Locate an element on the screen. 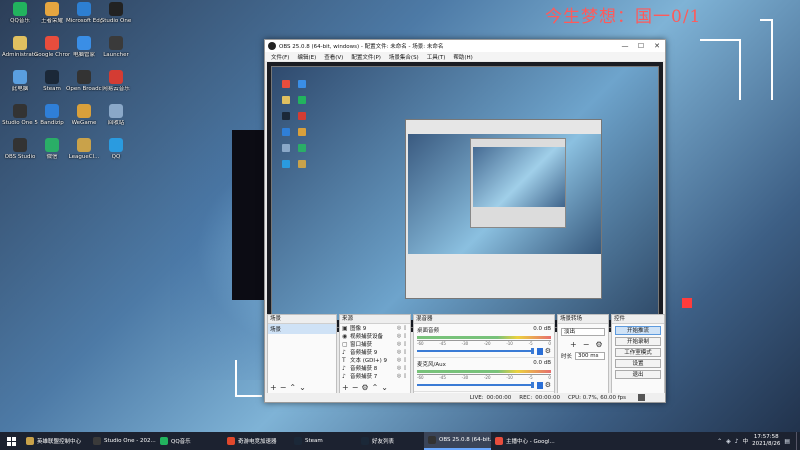 Image resolution: width=800 pixels, height=450 pixels. source-item: ◉ 视频捕获设备 ◎ ▯ is located at coordinates (375, 336).